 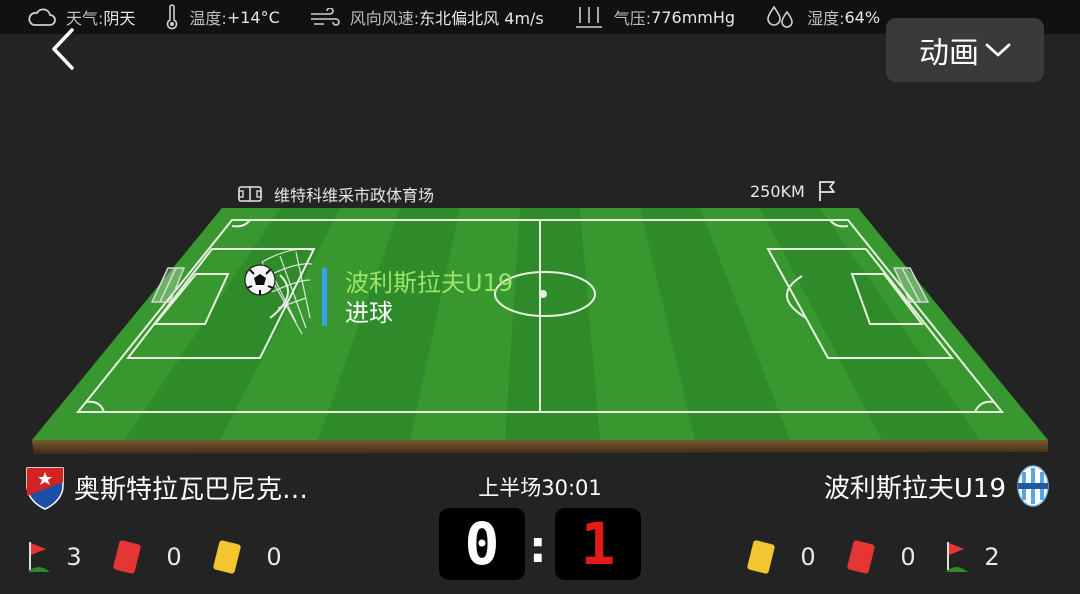 I want to click on weather-condition-value: 阴天, so click(x=119, y=18).